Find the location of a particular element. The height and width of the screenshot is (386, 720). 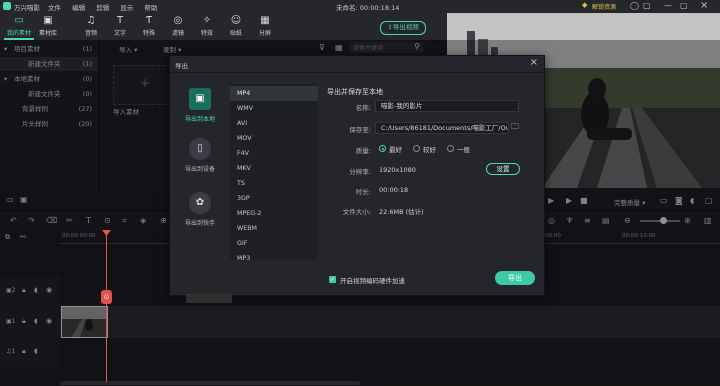

tab-label: 贴纸 is located at coordinates (235, 33).